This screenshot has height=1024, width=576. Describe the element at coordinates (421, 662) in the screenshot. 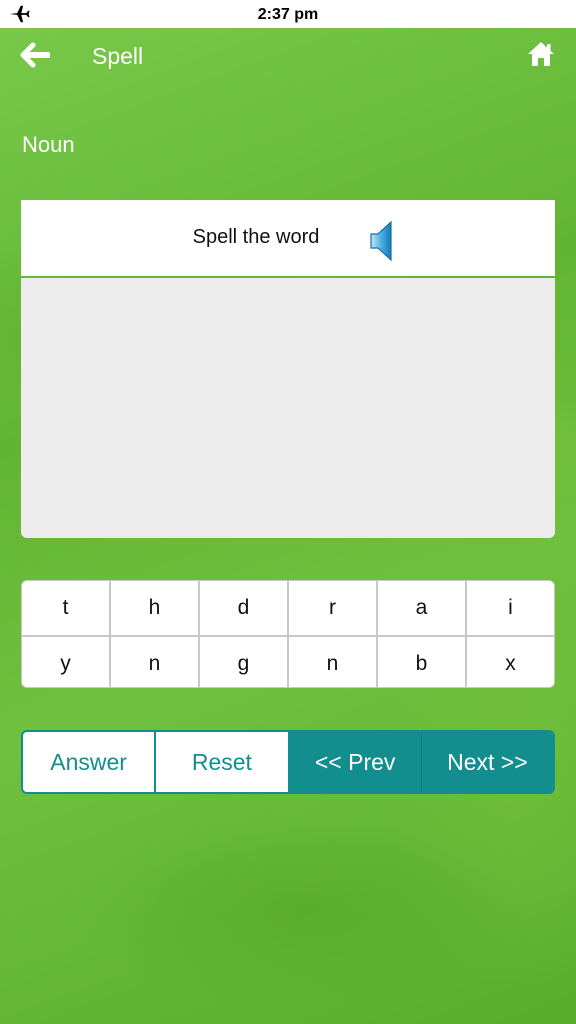

I see `letter-tile: b` at that location.